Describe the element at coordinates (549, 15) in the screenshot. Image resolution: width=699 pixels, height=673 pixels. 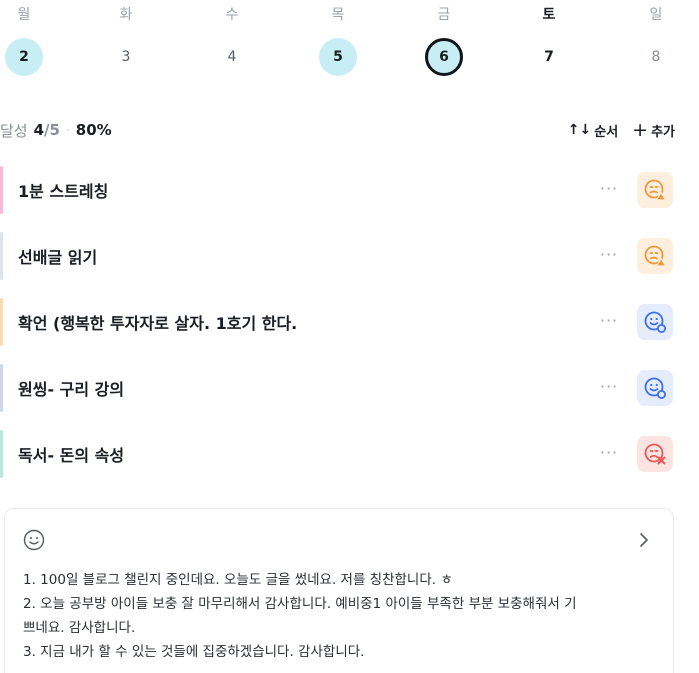
I see `day-name: 토` at that location.